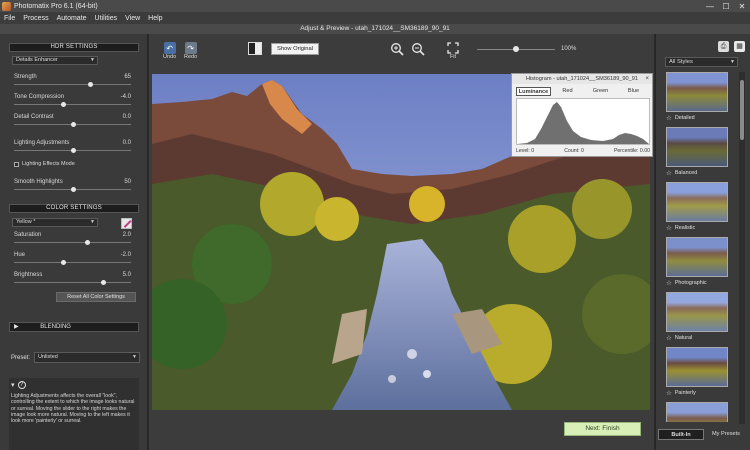 Image resolution: width=750 pixels, height=450 pixels. I want to click on histogram-percentile: Percentile: 0.00, so click(631, 151).